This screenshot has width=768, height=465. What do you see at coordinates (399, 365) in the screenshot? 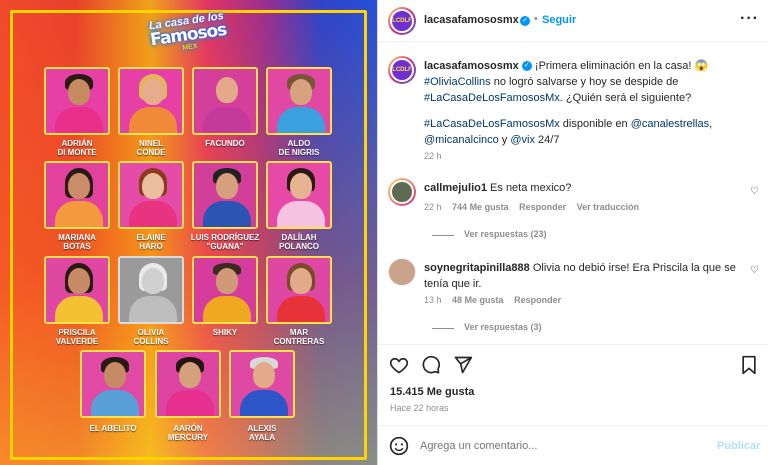
I see `like-heart-icon` at bounding box center [399, 365].